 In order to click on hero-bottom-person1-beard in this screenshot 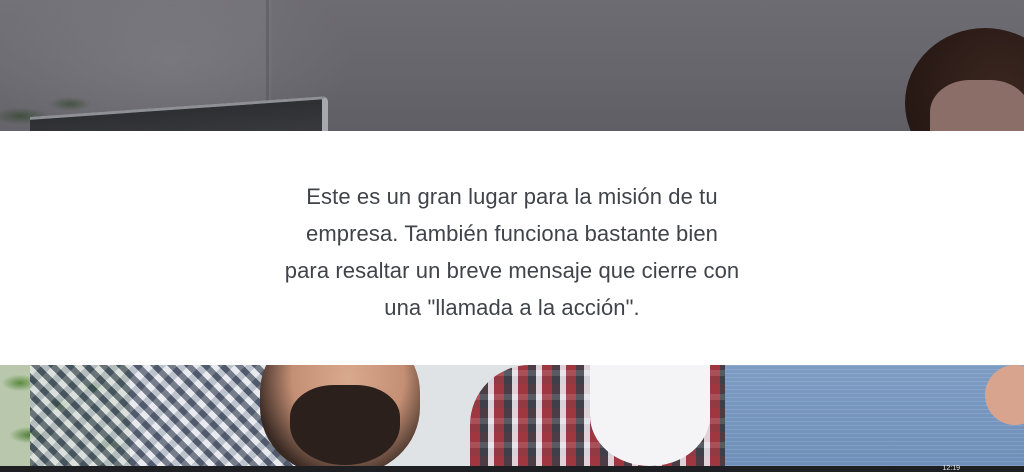, I will do `click(345, 425)`.